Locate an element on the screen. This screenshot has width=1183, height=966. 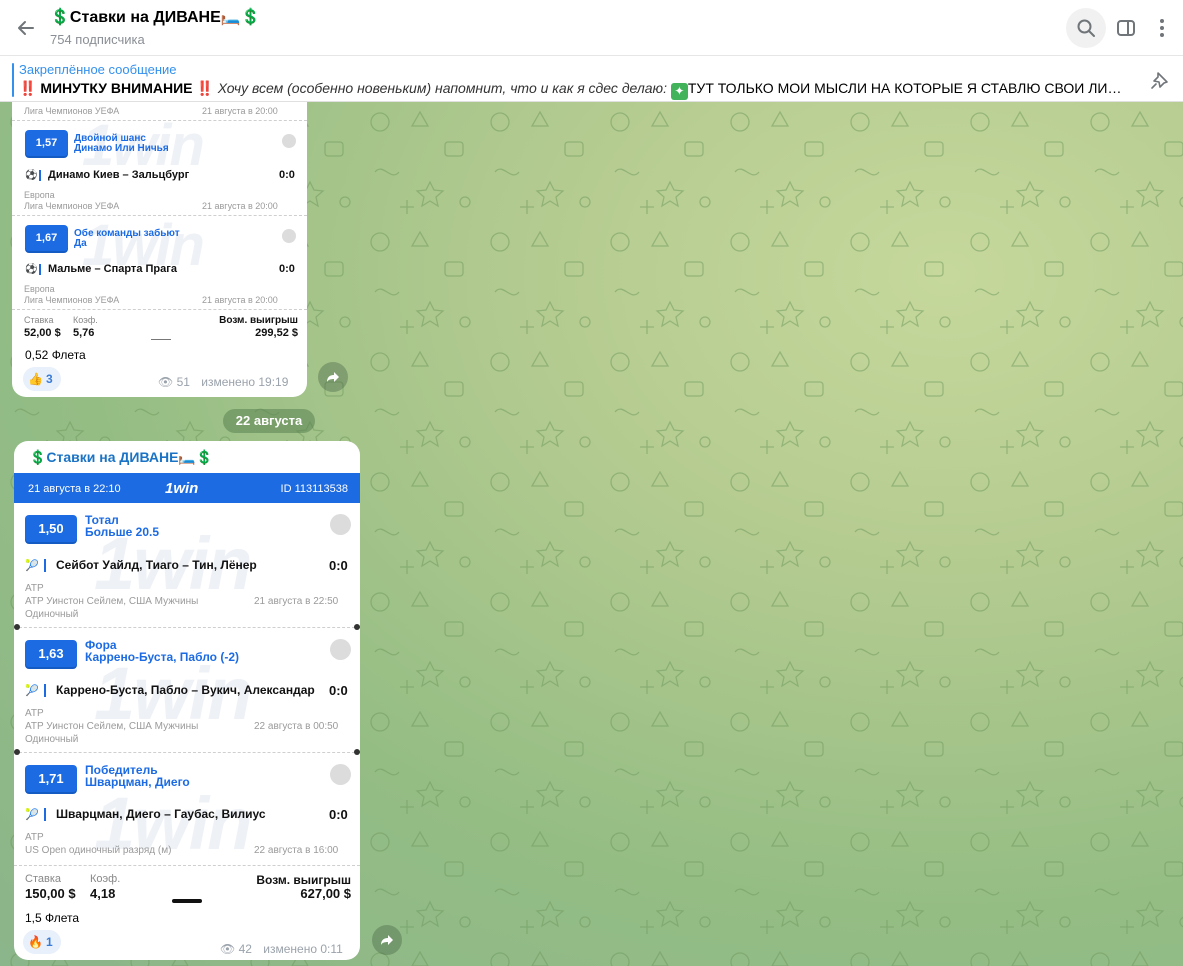
subscriber-count: 754 подписчика is located at coordinates (97, 39).